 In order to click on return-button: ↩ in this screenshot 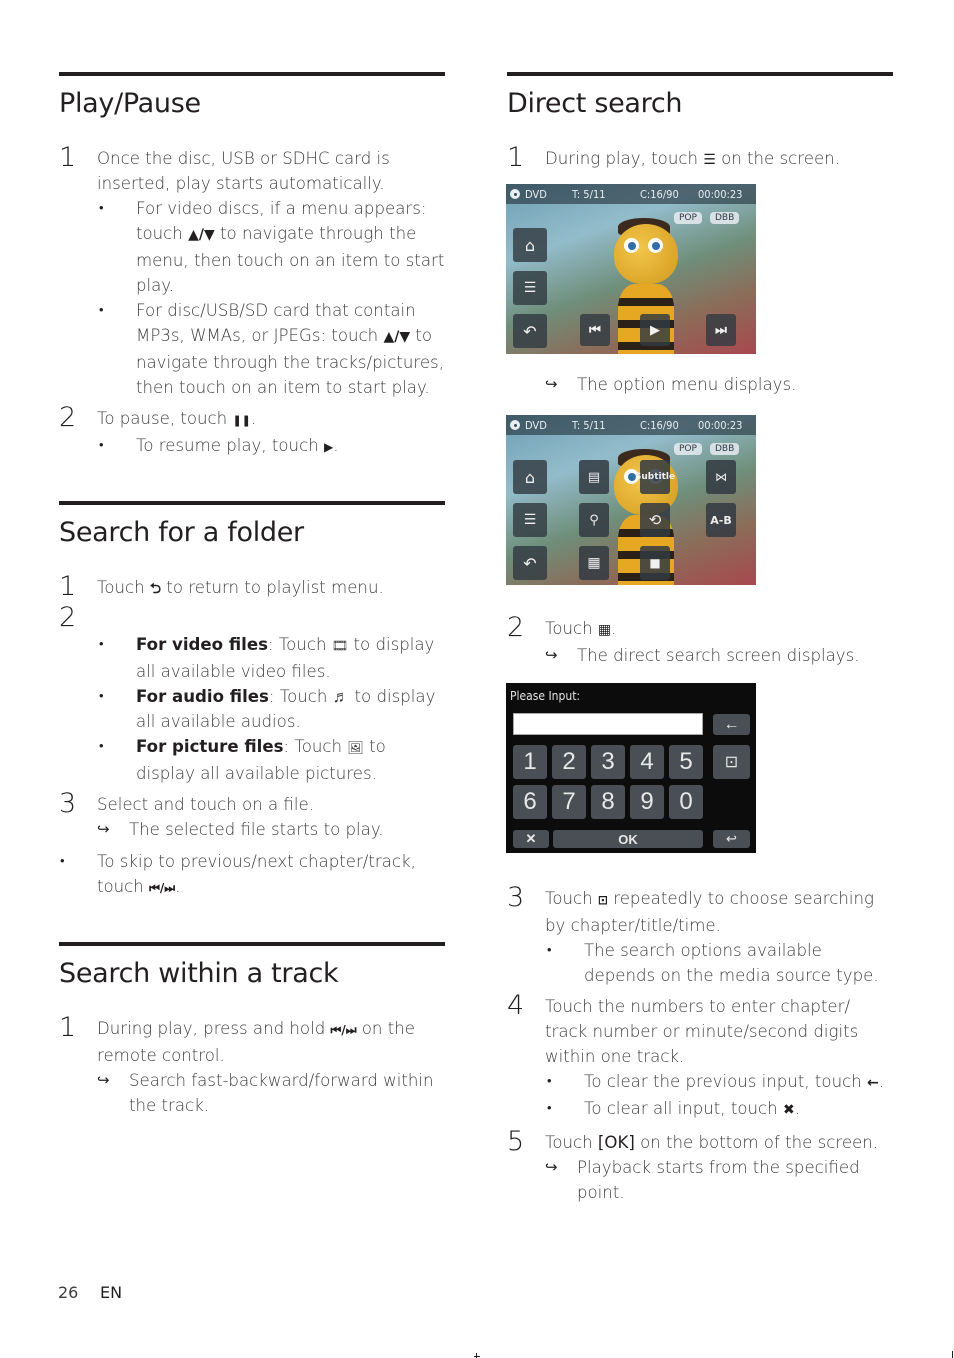, I will do `click(731, 839)`.